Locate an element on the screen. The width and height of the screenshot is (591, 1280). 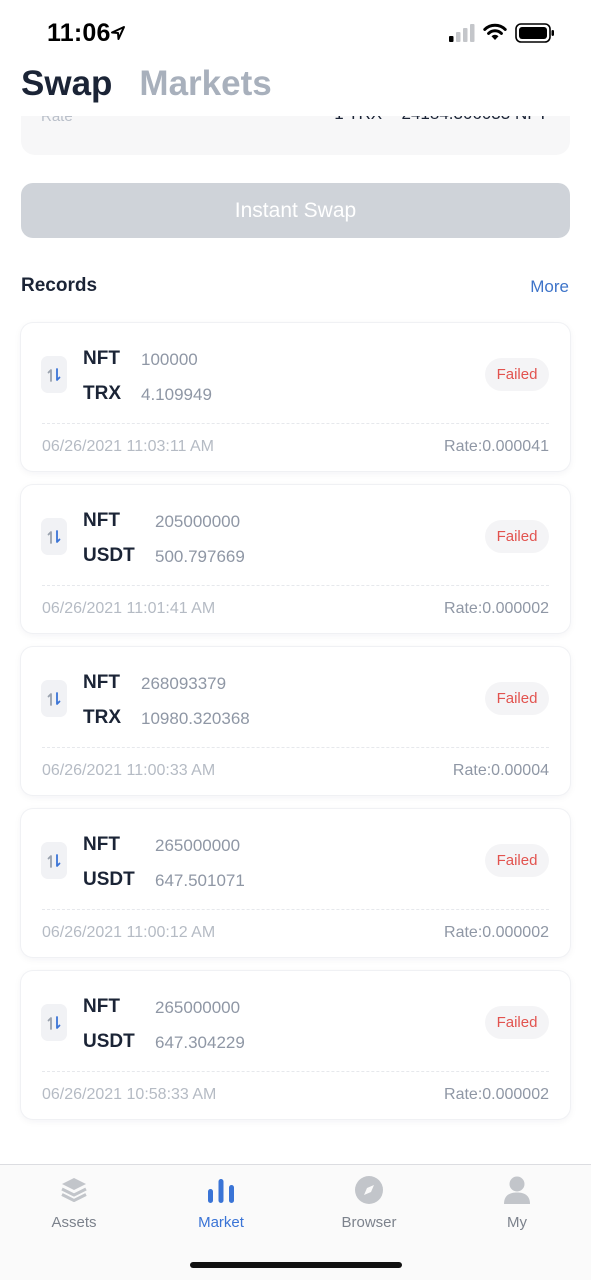
records-more-link: More is located at coordinates (549, 287).